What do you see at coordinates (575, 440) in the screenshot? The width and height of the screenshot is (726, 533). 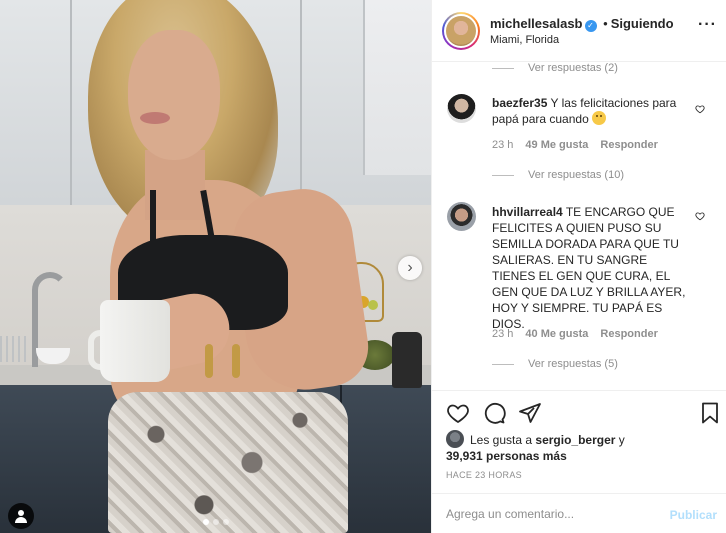 I see `liker-username: sergio_berger` at bounding box center [575, 440].